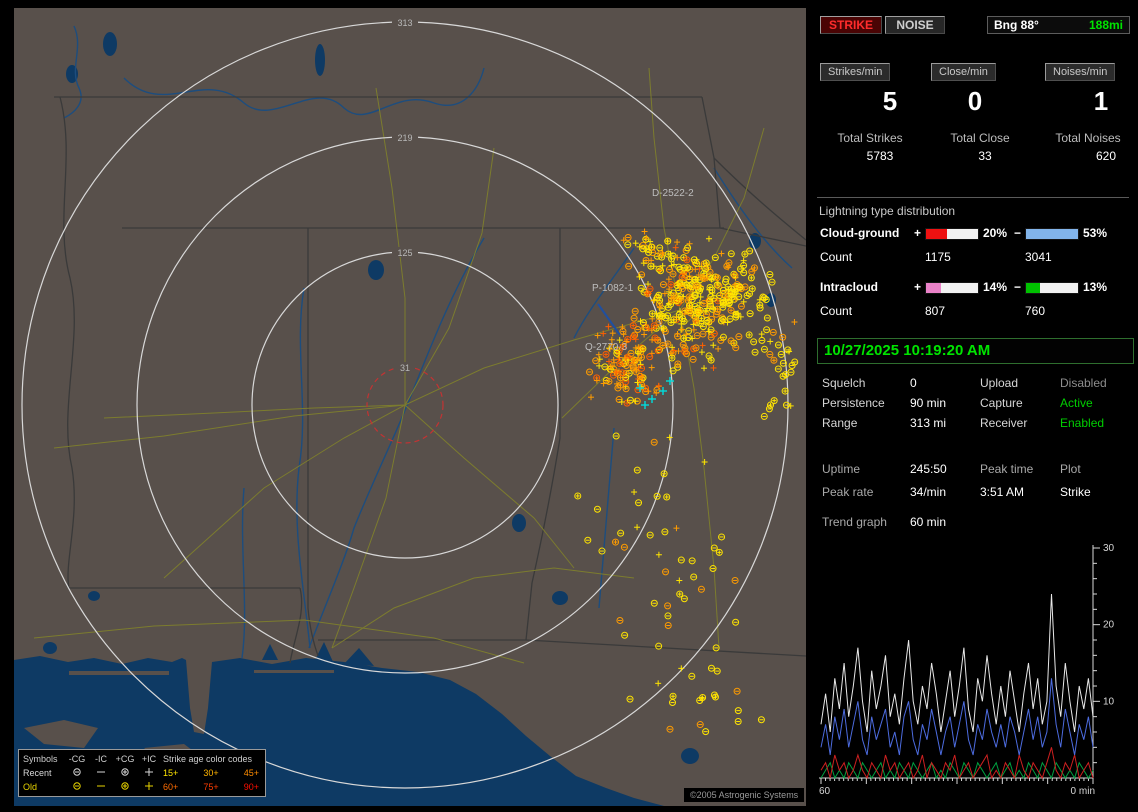 This screenshot has height=812, width=1138. Describe the element at coordinates (915, 25) in the screenshot. I see `noise-button: NOISE` at that location.